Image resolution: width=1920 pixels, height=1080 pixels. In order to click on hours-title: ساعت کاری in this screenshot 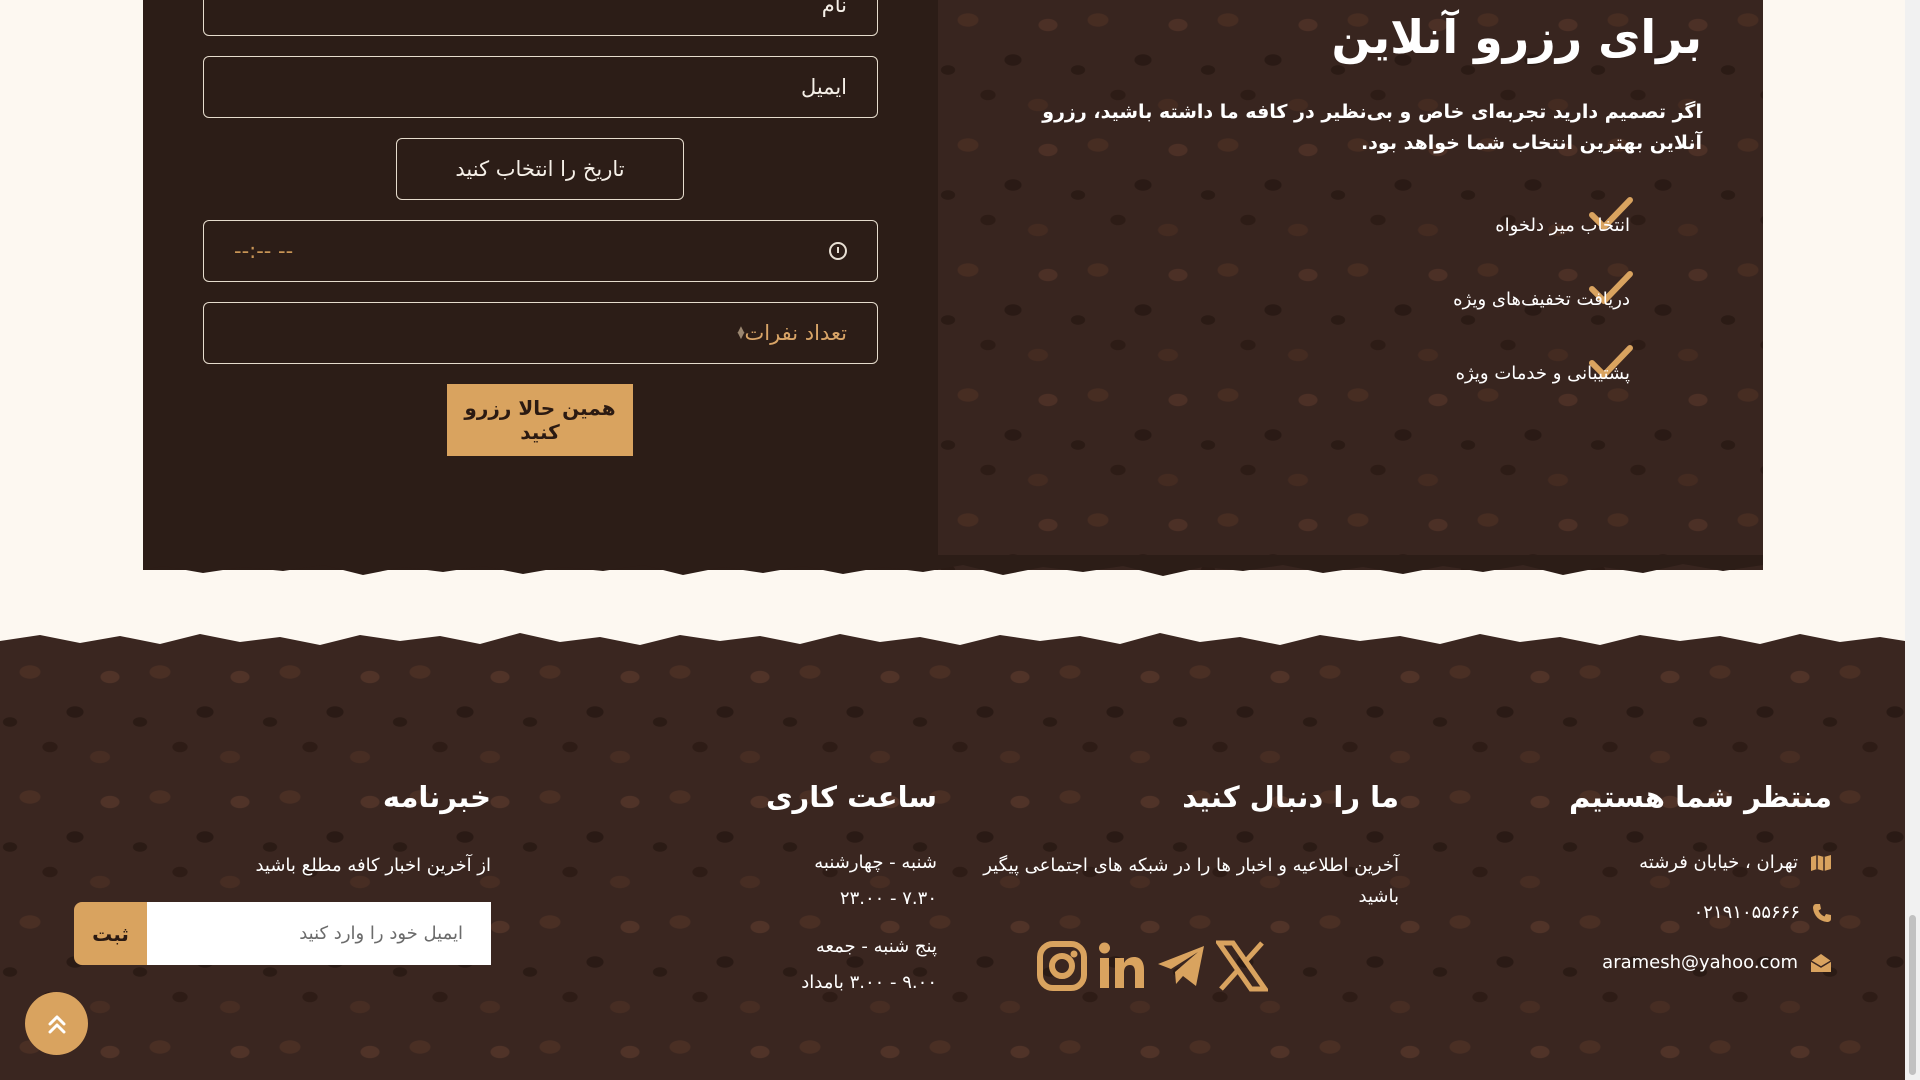, I will do `click(851, 797)`.